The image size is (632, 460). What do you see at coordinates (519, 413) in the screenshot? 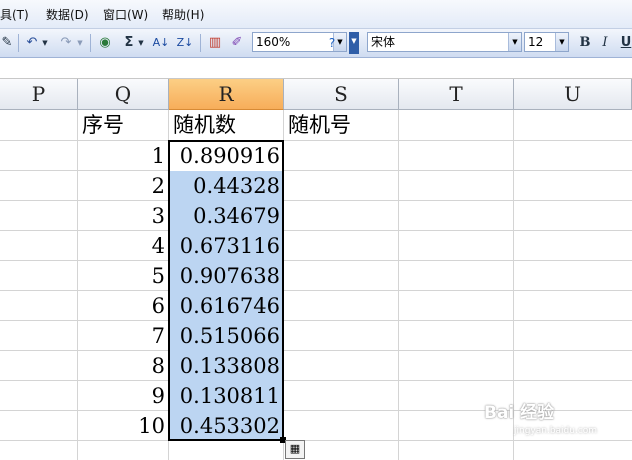
I see `watermark-logo: Bai 经验` at bounding box center [519, 413].